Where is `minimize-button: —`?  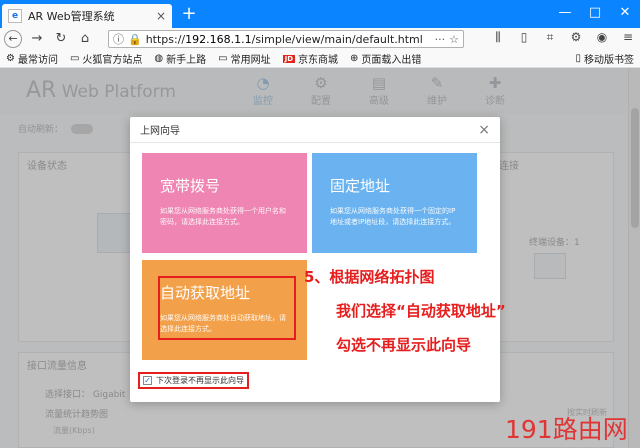
minimize-button: — is located at coordinates (565, 14).